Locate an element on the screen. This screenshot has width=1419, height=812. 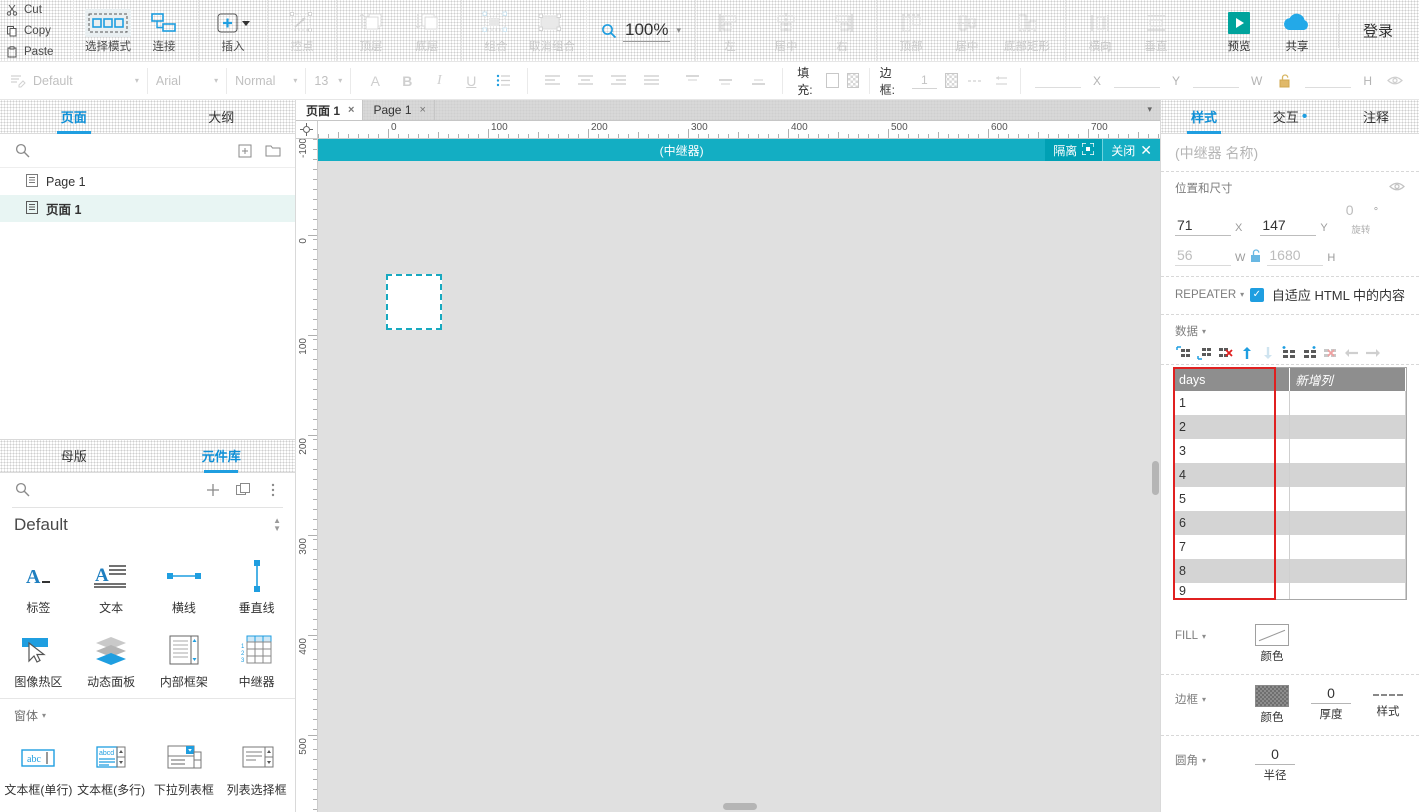
font-family-select: Arial ▾ is located at coordinates (188, 80).